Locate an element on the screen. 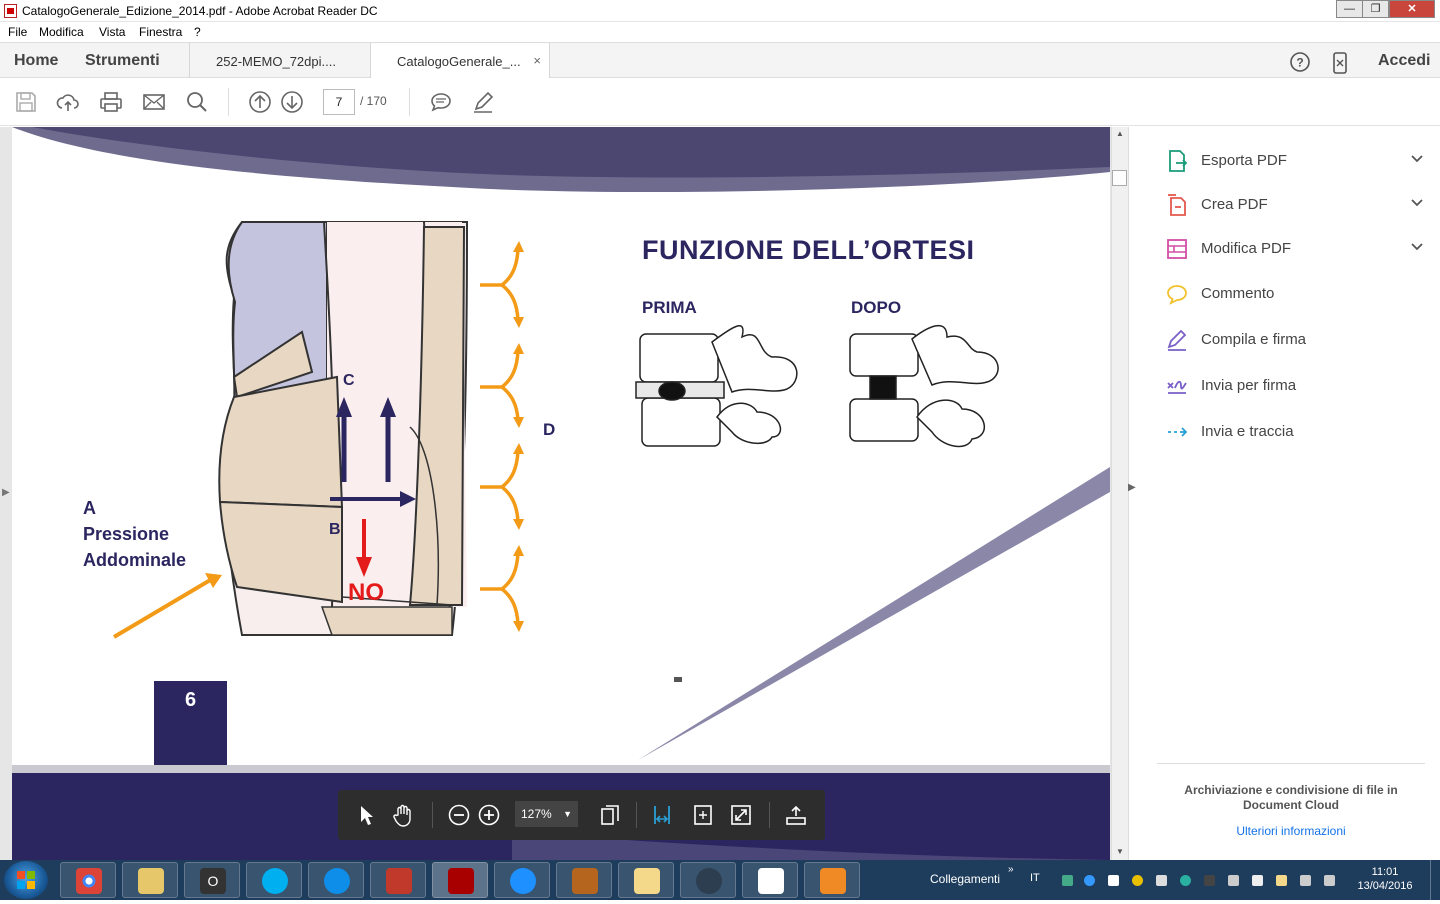 The height and width of the screenshot is (904, 1440). search-icon is located at coordinates (197, 102).